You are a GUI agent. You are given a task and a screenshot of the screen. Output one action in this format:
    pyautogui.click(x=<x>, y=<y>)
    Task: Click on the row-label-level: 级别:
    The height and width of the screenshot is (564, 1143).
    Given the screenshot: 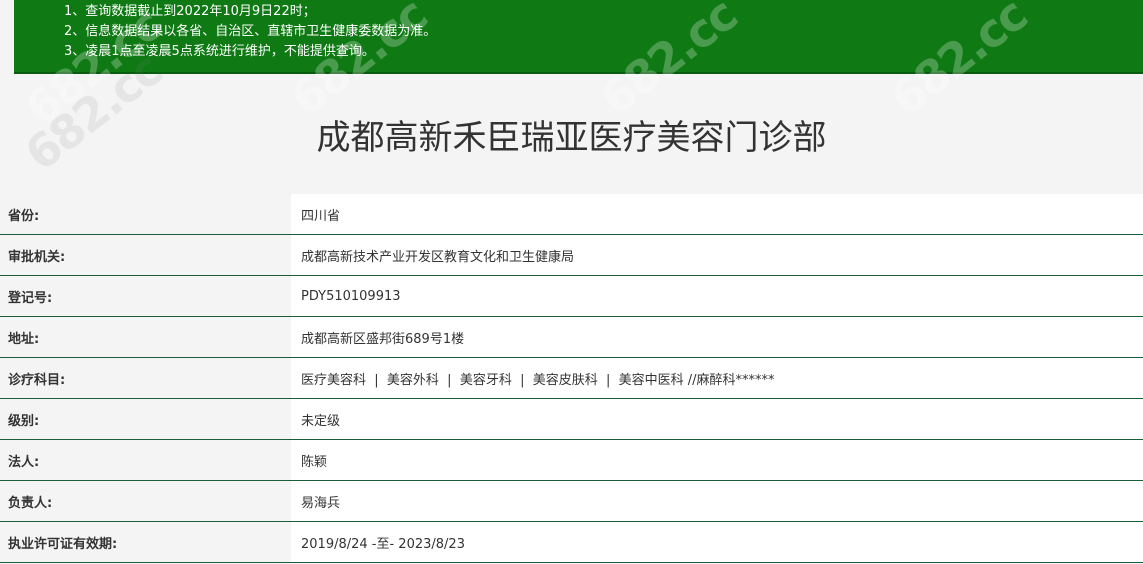 What is the action you would take?
    pyautogui.click(x=145, y=419)
    